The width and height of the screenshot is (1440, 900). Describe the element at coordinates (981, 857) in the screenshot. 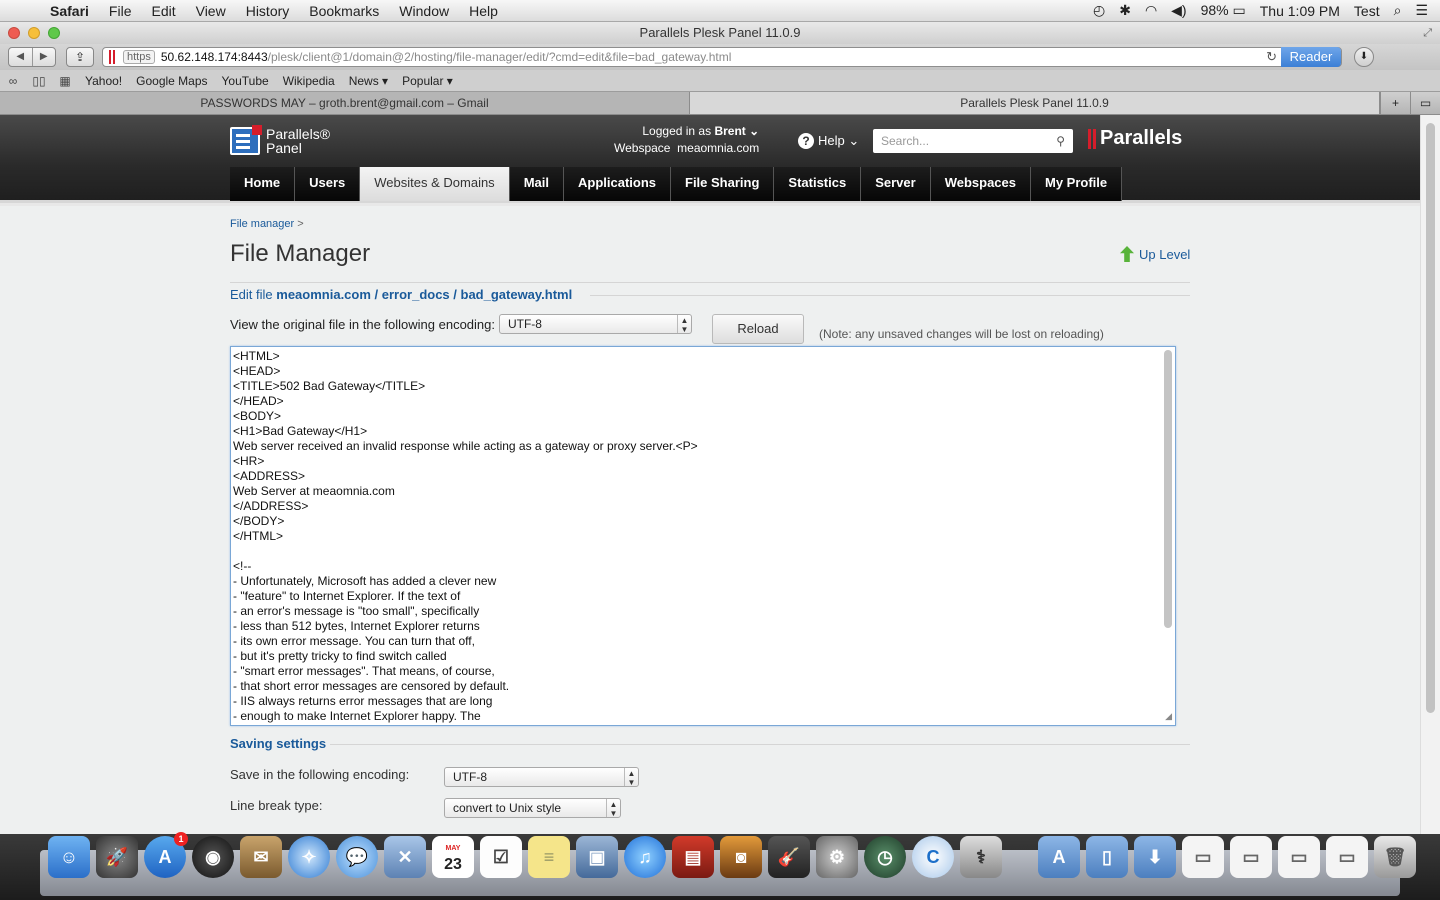

I see `utility-icon: ⚕` at that location.